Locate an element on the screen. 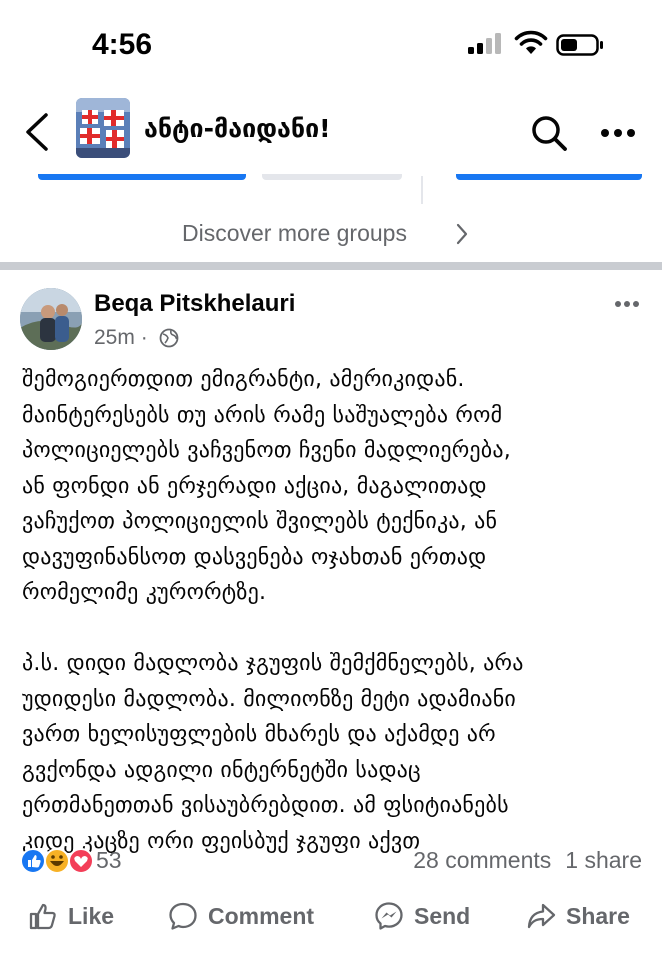 The height and width of the screenshot is (960, 662). group-name: ანტი-მაიდანი! is located at coordinates (237, 128).